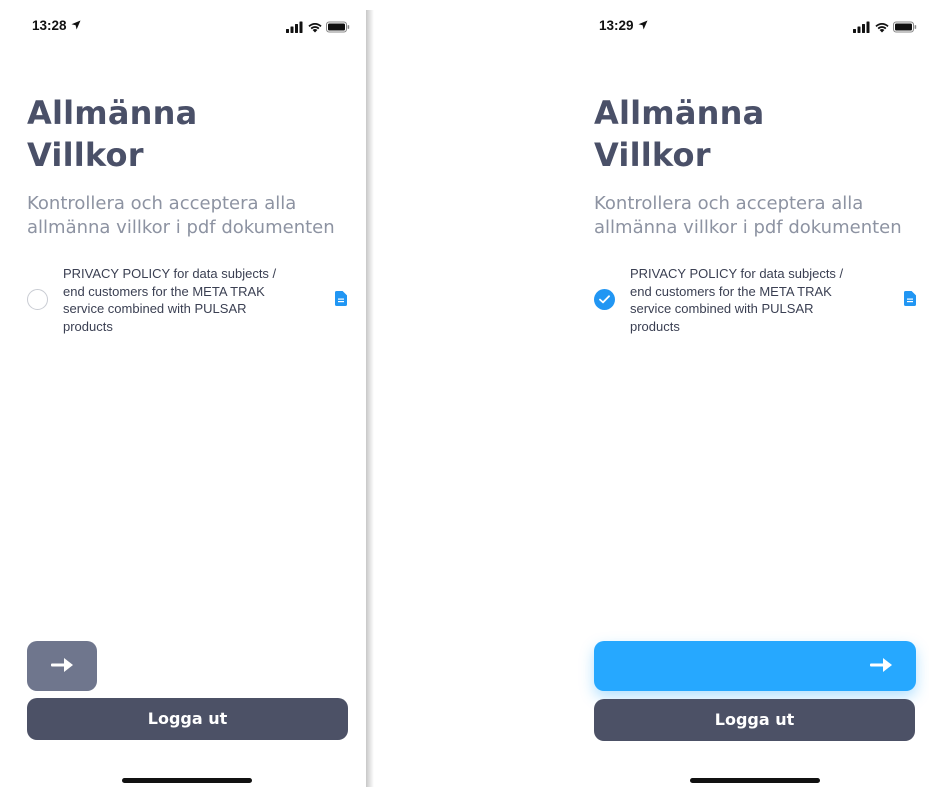 This screenshot has width=929, height=787. I want to click on checkmark-icon, so click(604, 299).